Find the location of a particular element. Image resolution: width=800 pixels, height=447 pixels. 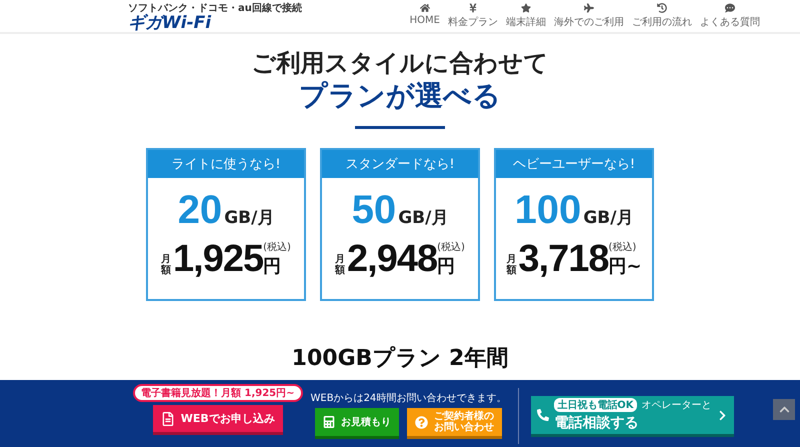

yen-icon is located at coordinates (473, 8).